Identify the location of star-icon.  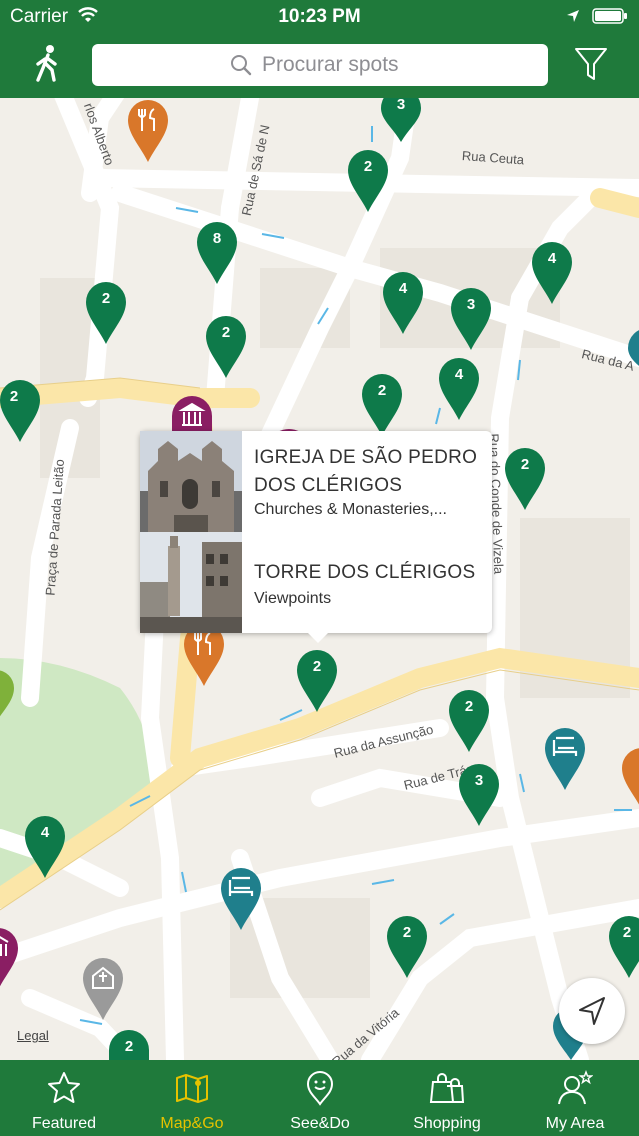
(64, 1087).